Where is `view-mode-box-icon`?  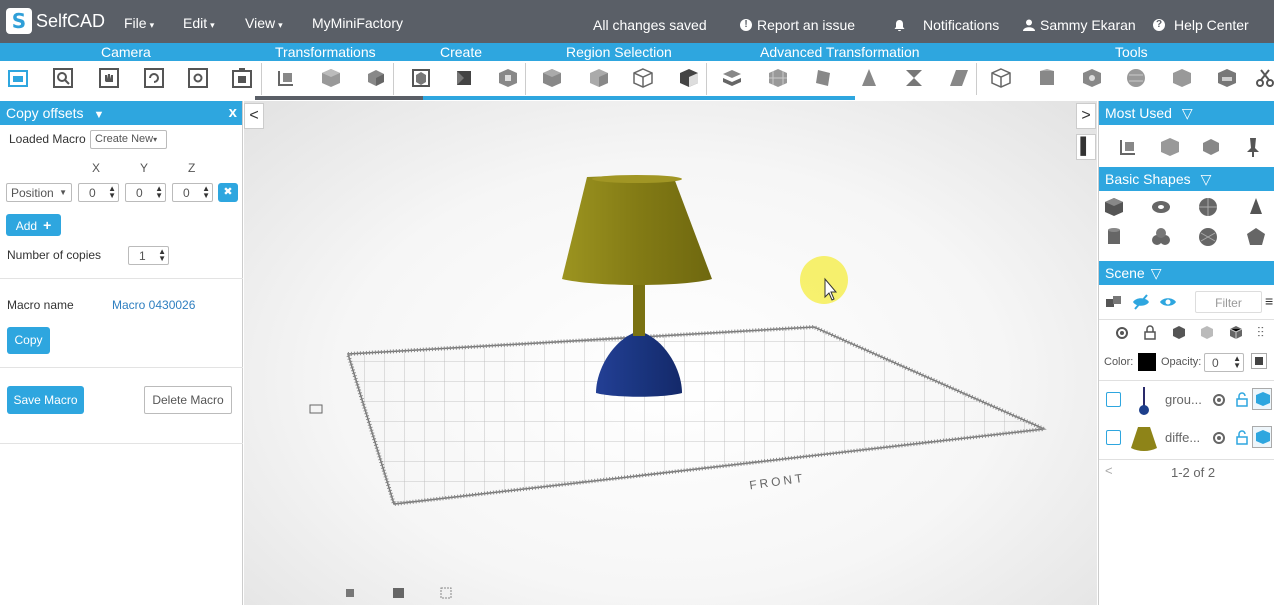
view-mode-box-icon is located at coordinates (398, 593).